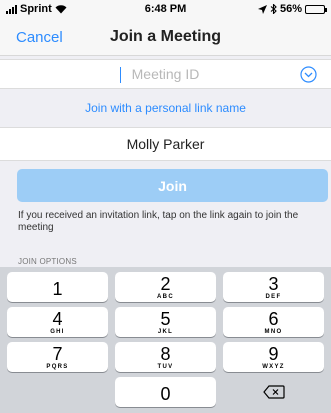 The image size is (331, 413). What do you see at coordinates (165, 284) in the screenshot?
I see `key-digit: 2` at bounding box center [165, 284].